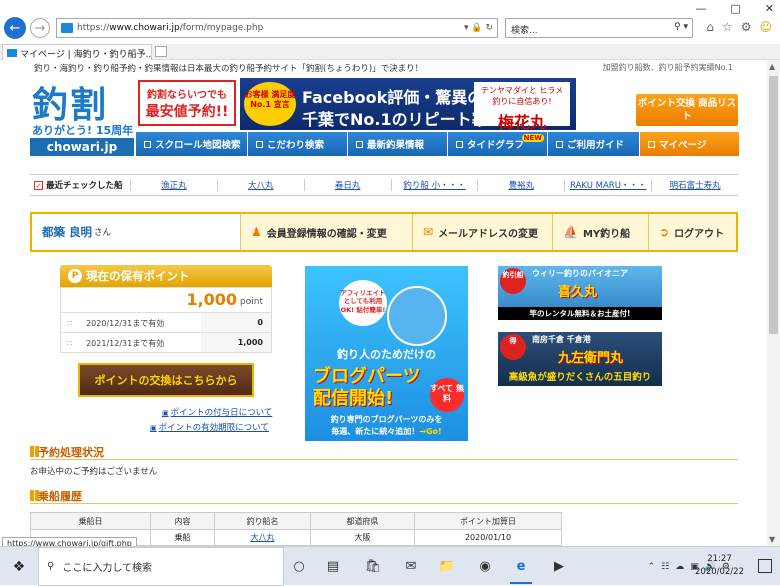  What do you see at coordinates (739, 27) in the screenshot?
I see `toolbar-icons: ⌂ ☆ ⚙ ☺` at bounding box center [739, 27].